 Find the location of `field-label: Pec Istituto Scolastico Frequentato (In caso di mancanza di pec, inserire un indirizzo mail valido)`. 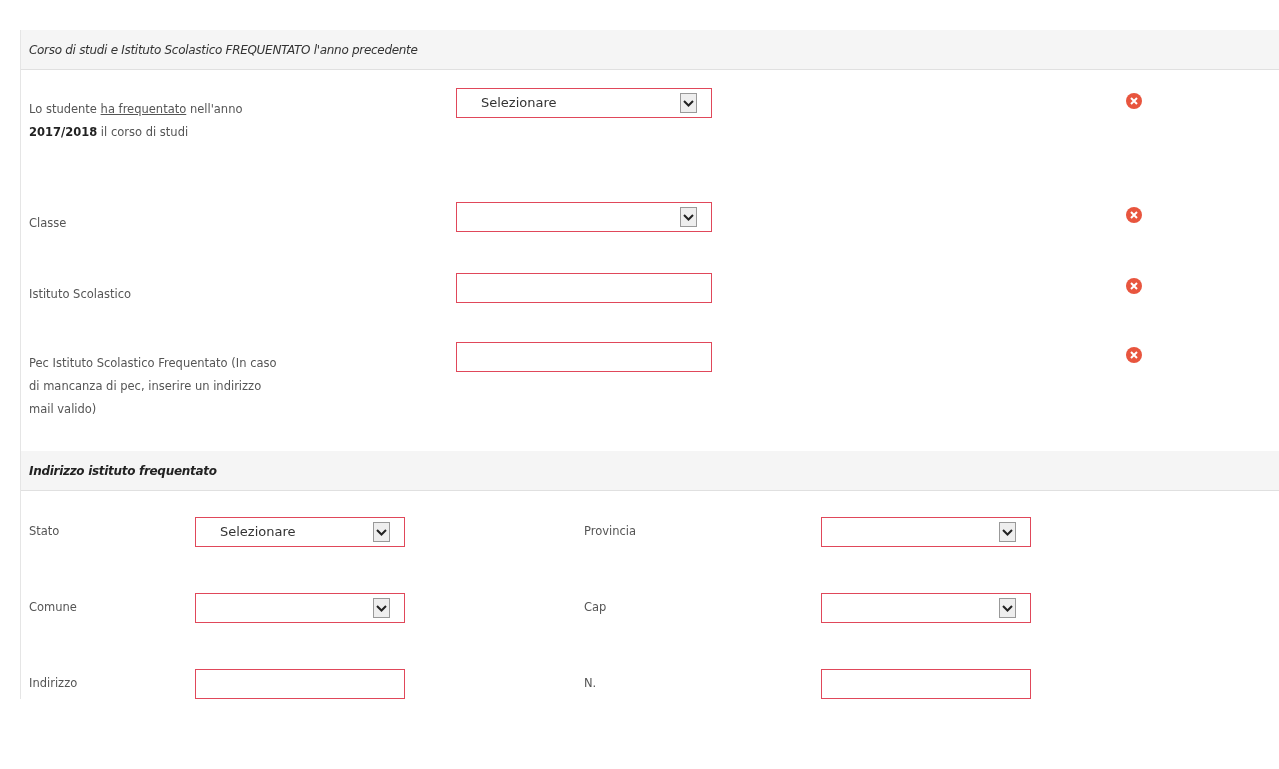

field-label: Pec Istituto Scolastico Frequentato (In caso di mancanza di pec, inserire un indirizzo mail valido) is located at coordinates (153, 386).